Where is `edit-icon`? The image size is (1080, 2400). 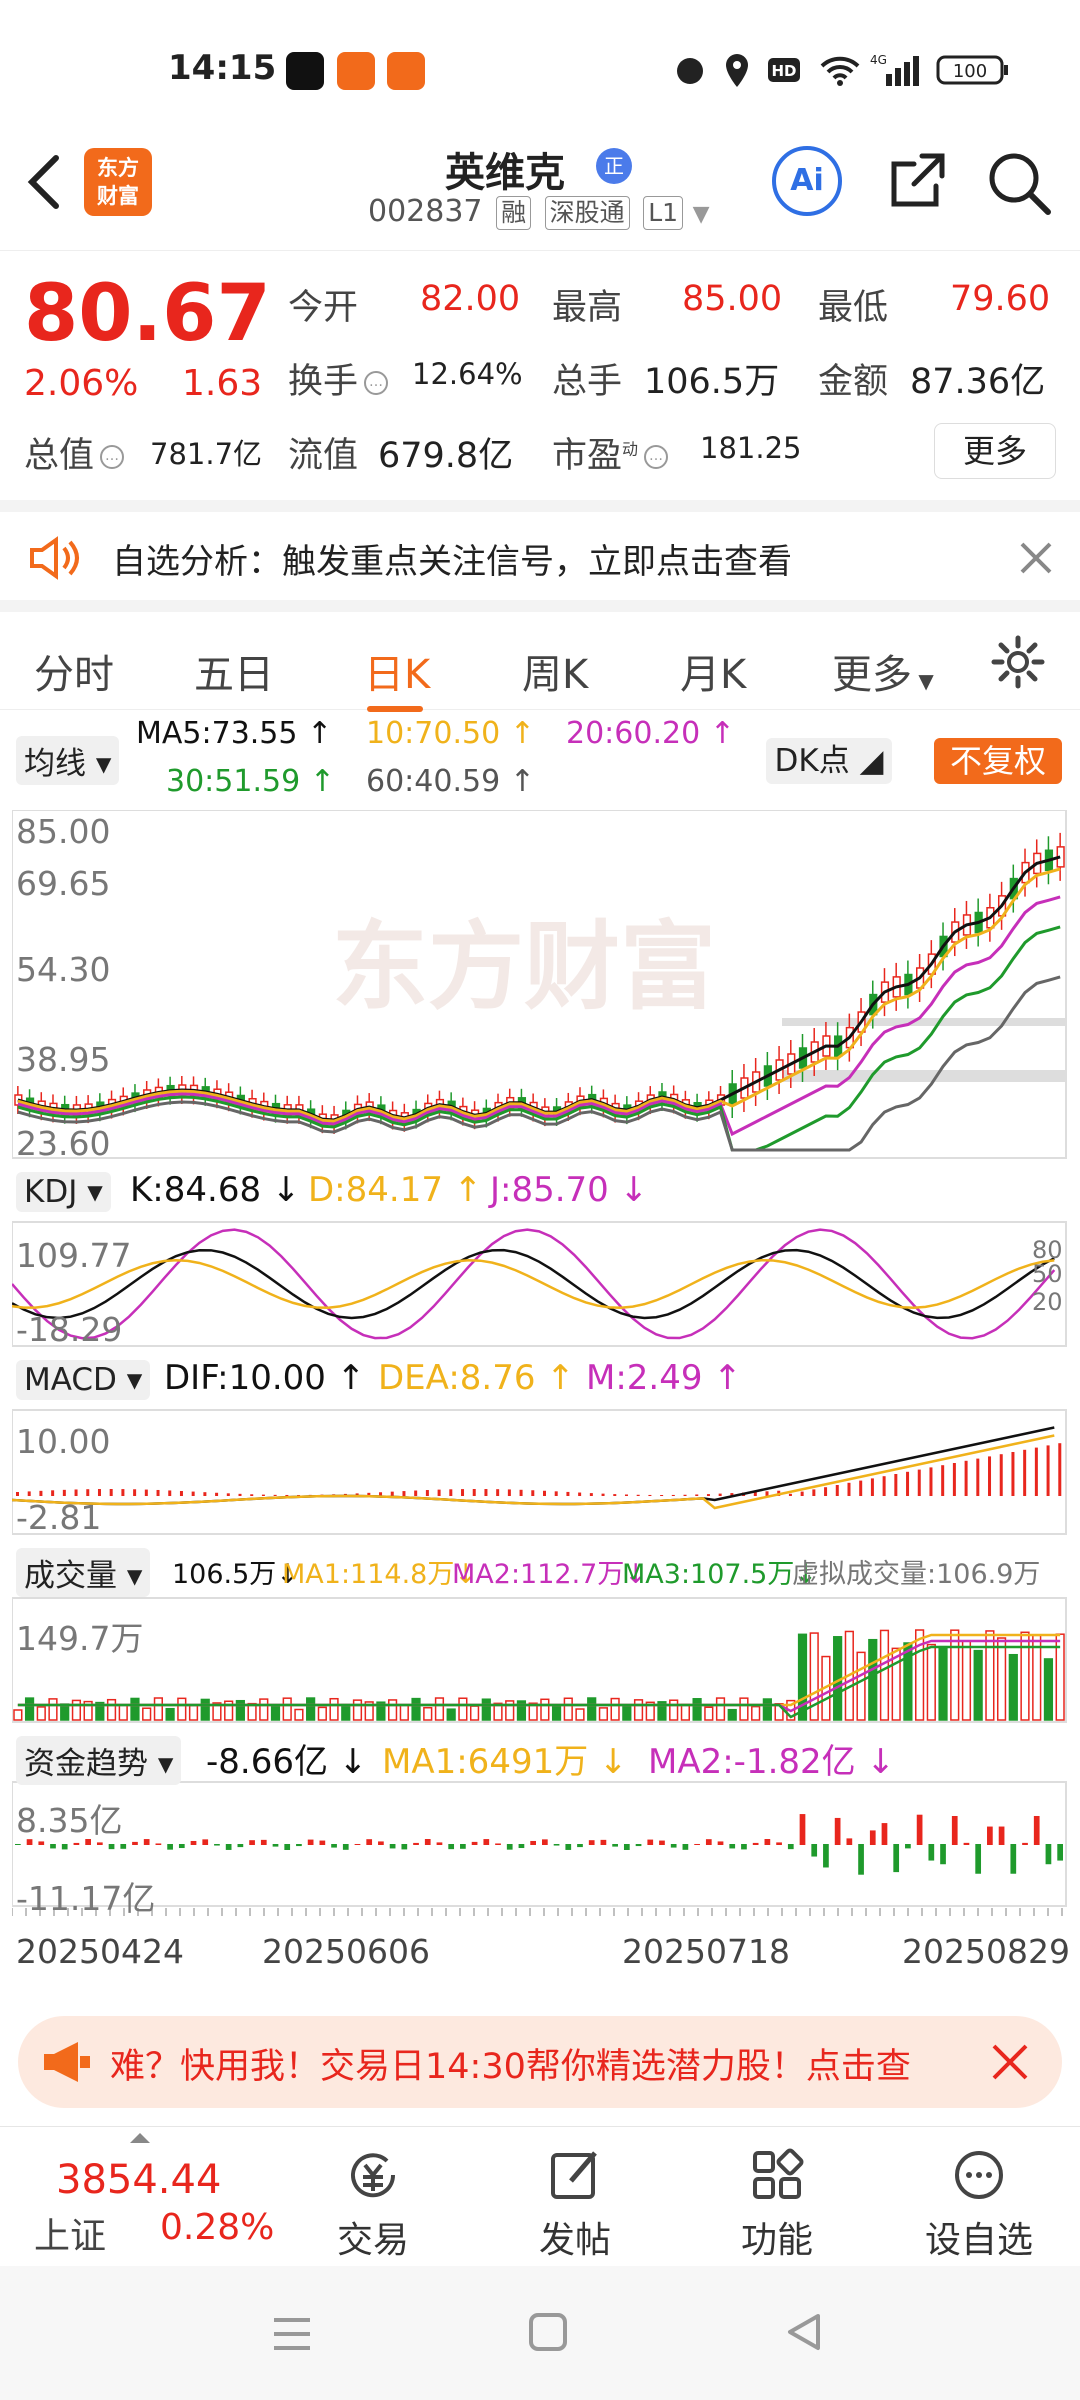
edit-icon is located at coordinates (574, 2175).